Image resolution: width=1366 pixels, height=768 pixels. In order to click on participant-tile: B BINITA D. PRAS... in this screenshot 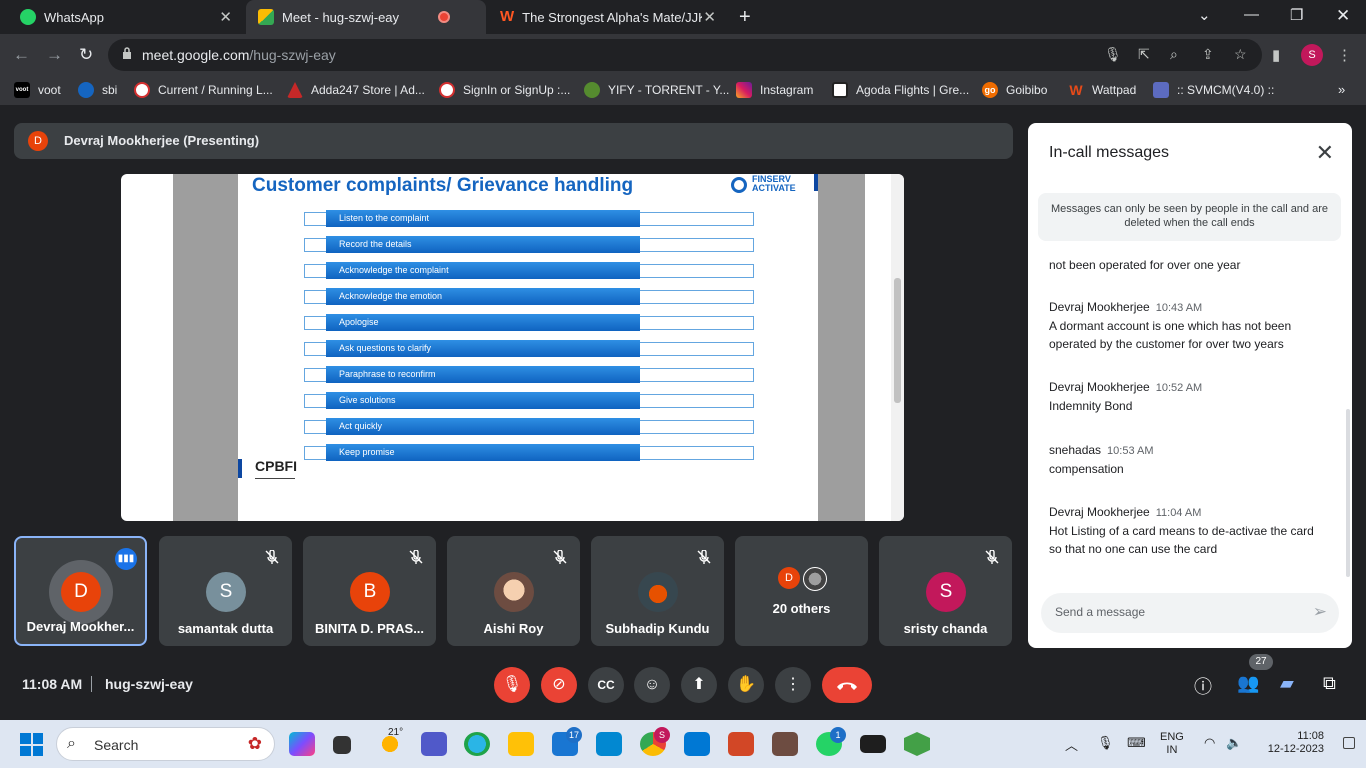, I will do `click(369, 591)`.